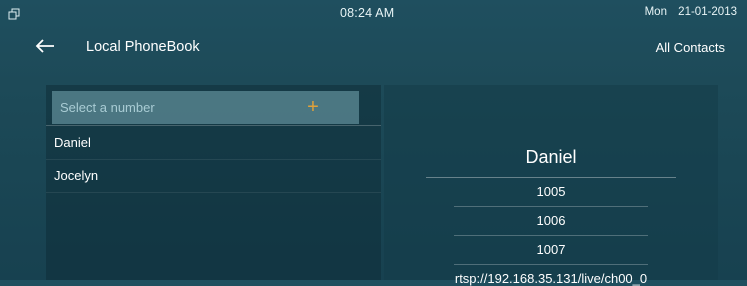 Image resolution: width=747 pixels, height=286 pixels. I want to click on back-arrow-icon, so click(45, 46).